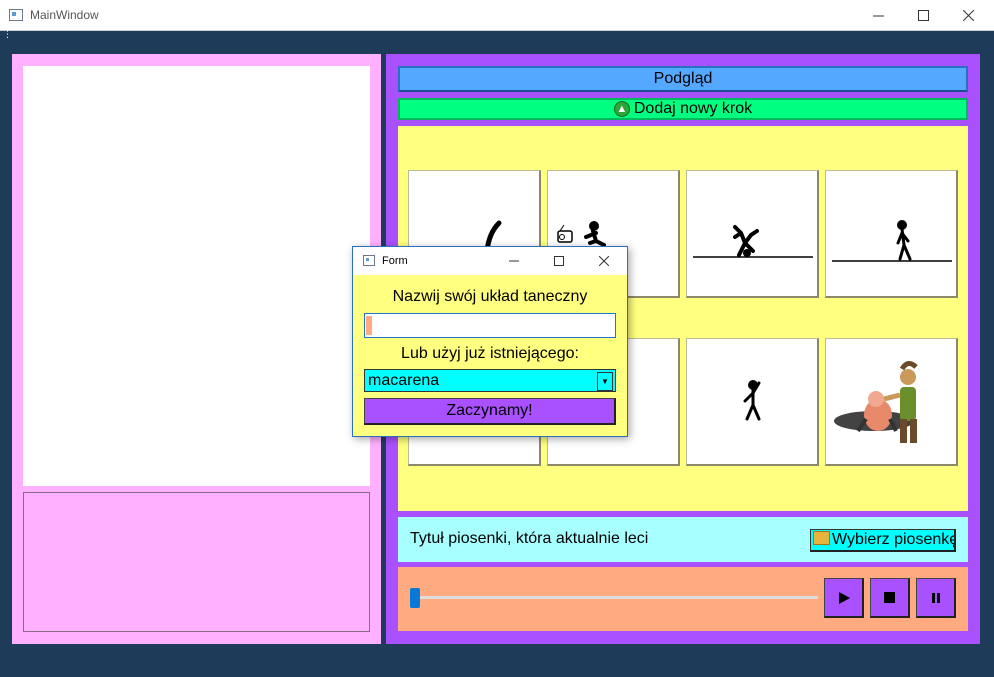 This screenshot has height=677, width=994. Describe the element at coordinates (821, 538) in the screenshot. I see `folder-icon` at that location.